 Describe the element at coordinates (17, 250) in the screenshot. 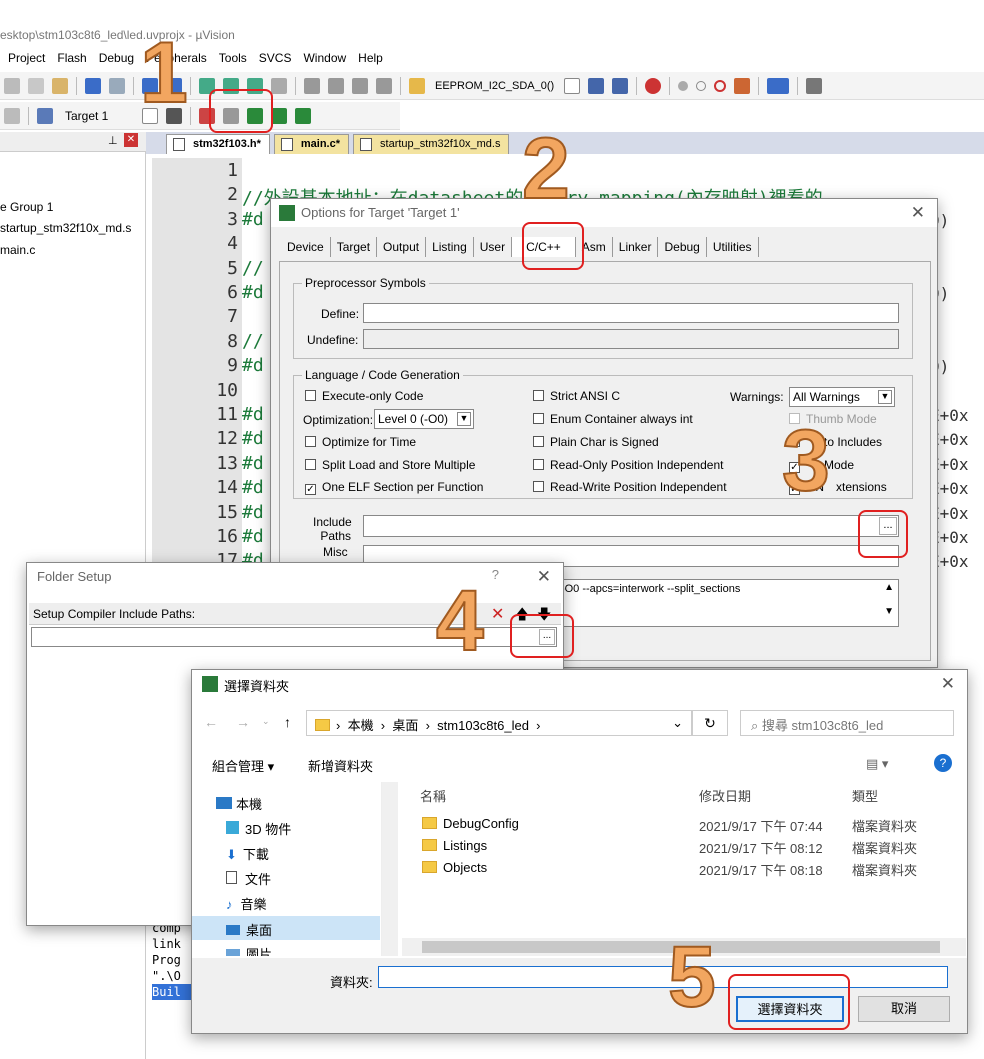

I see `project-item-main: main.c` at that location.